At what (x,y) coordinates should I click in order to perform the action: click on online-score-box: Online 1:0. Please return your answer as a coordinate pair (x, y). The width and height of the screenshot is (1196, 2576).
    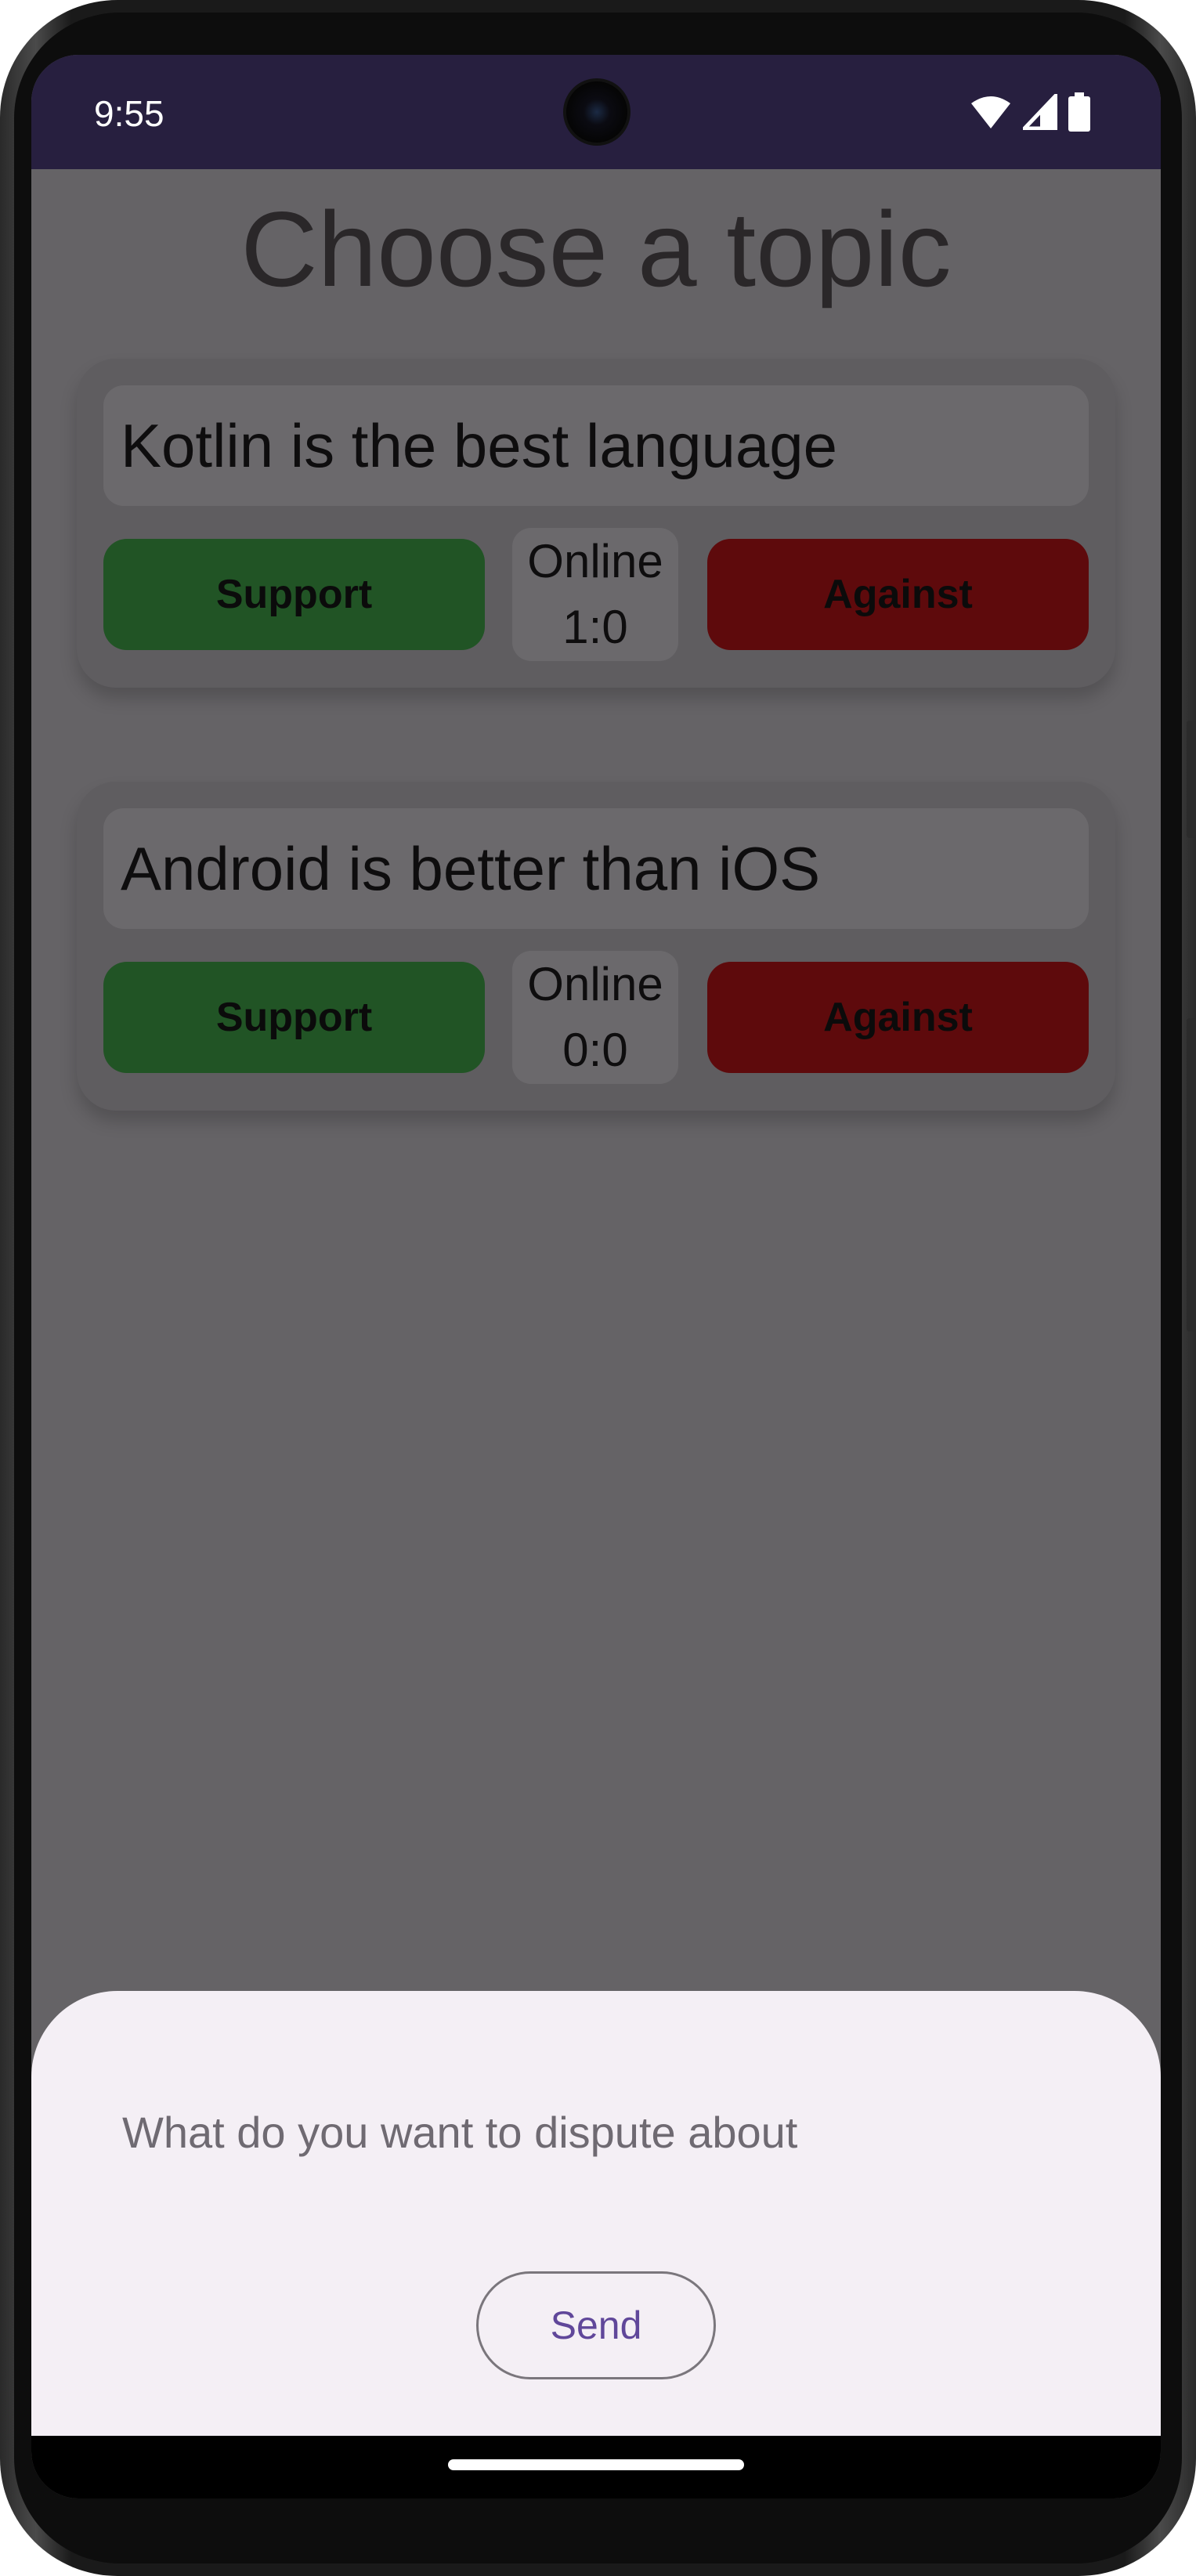
    Looking at the image, I should click on (595, 594).